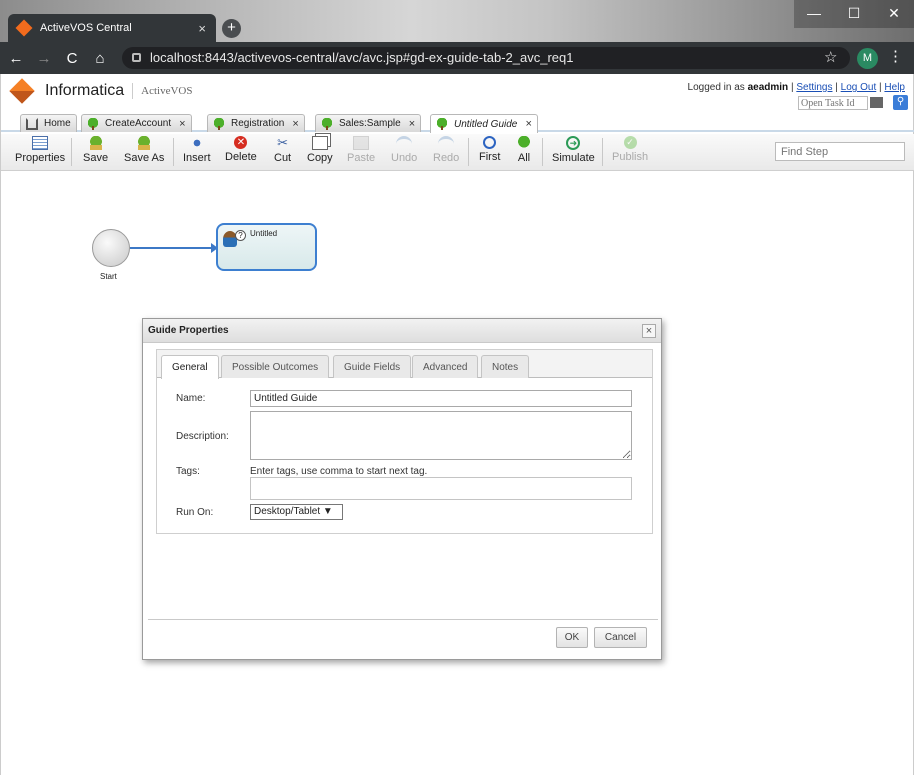 The width and height of the screenshot is (914, 775). I want to click on new-tab-button: +, so click(231, 28).